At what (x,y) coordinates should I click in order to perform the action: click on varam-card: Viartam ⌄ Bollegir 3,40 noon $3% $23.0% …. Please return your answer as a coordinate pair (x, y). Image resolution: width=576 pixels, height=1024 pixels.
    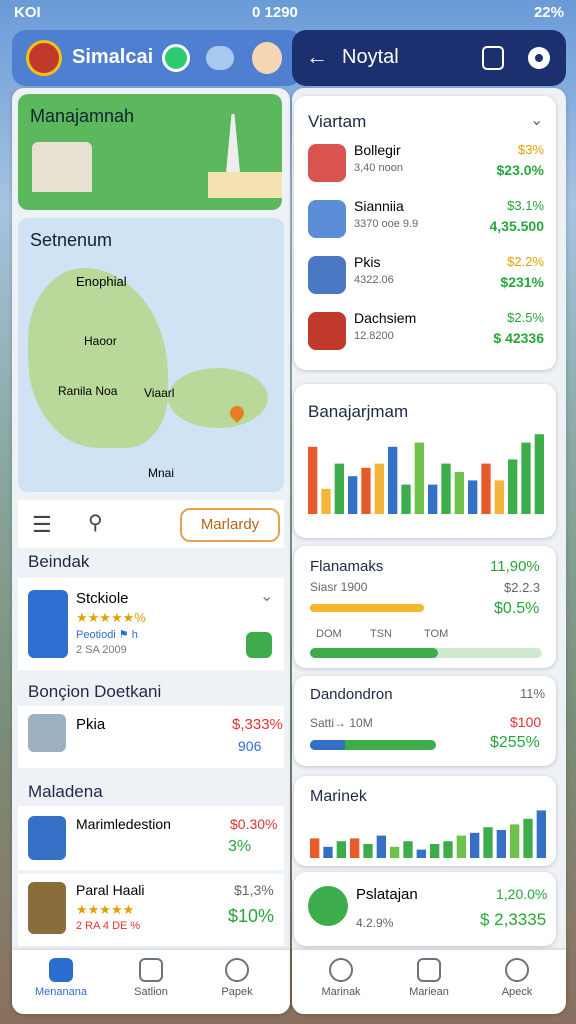
    Looking at the image, I should click on (425, 233).